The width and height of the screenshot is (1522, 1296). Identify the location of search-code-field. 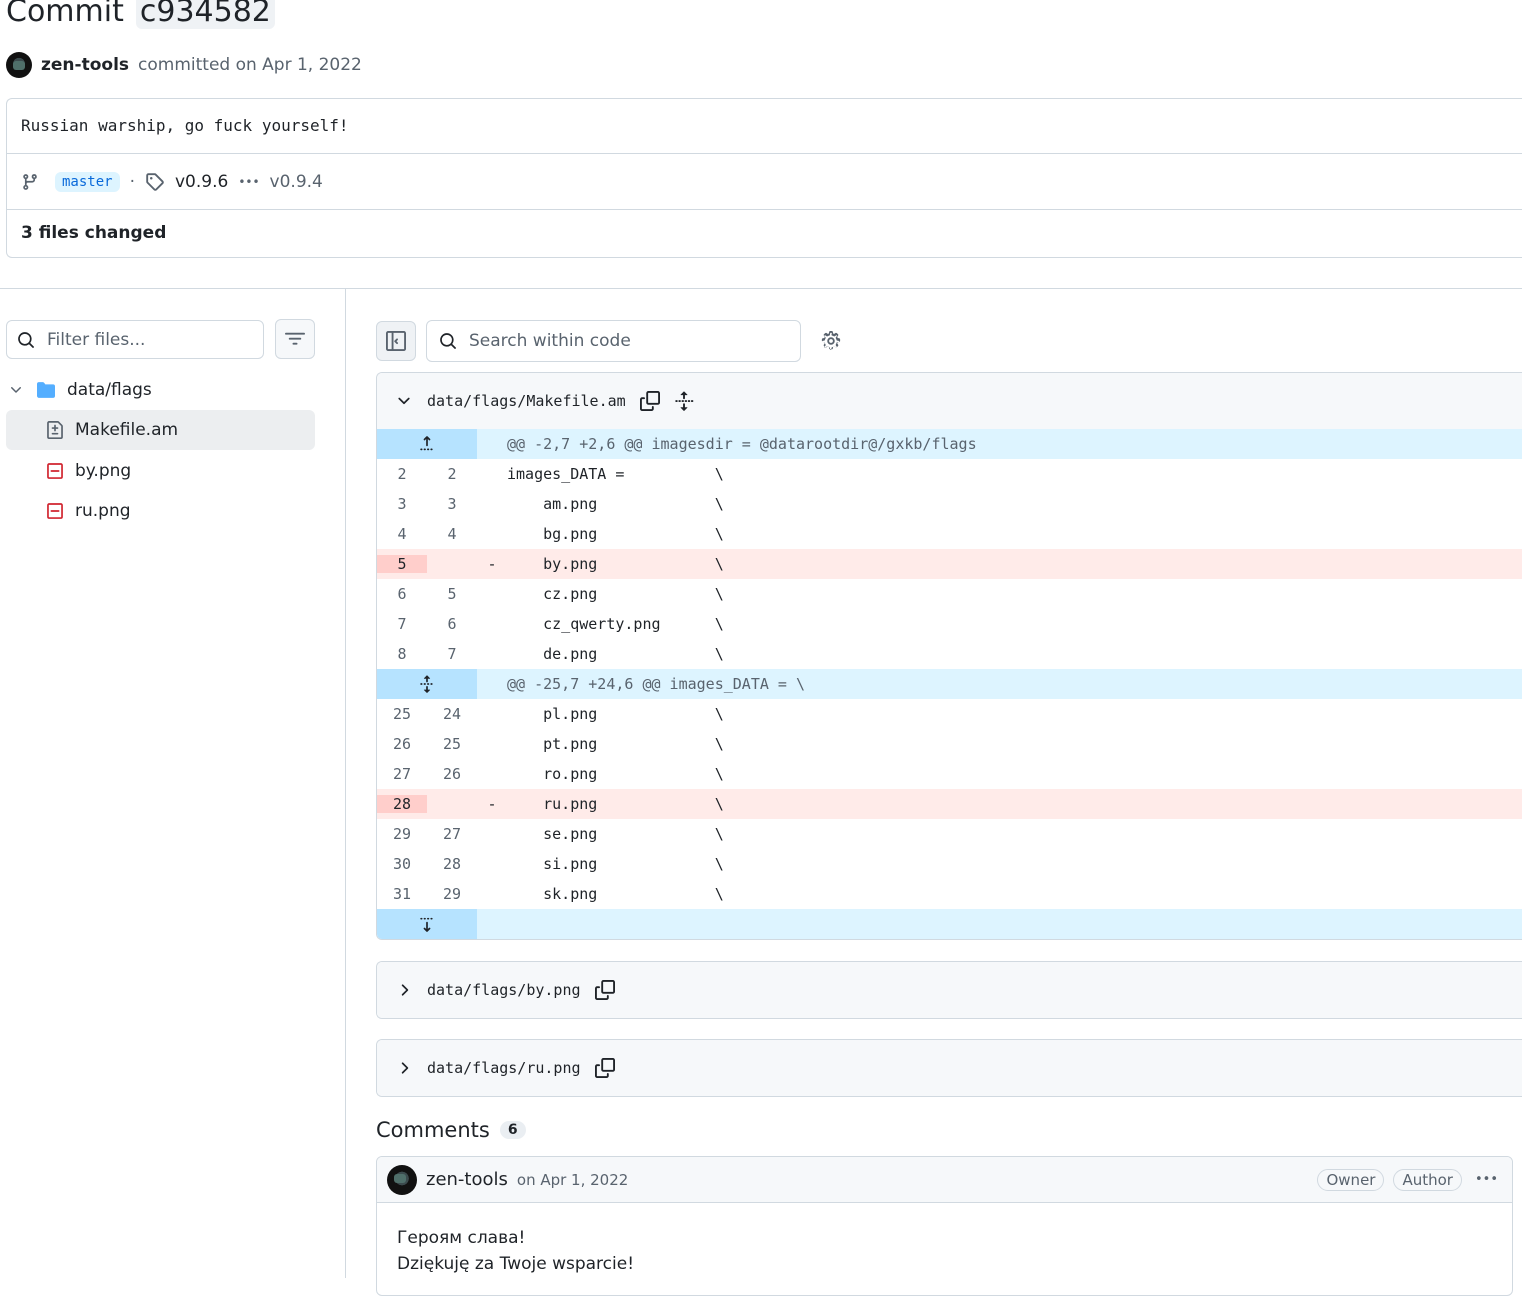
(613, 341).